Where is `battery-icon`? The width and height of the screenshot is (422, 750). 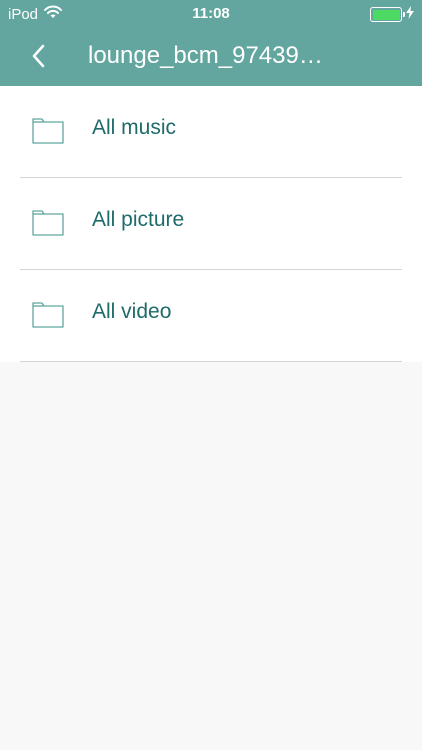
battery-icon is located at coordinates (387, 14).